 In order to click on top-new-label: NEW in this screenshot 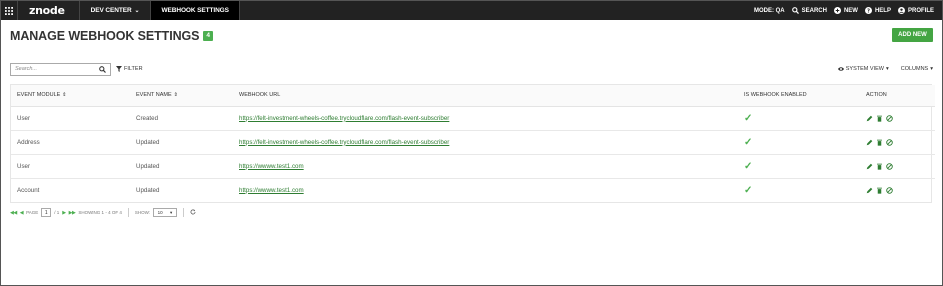, I will do `click(850, 10)`.